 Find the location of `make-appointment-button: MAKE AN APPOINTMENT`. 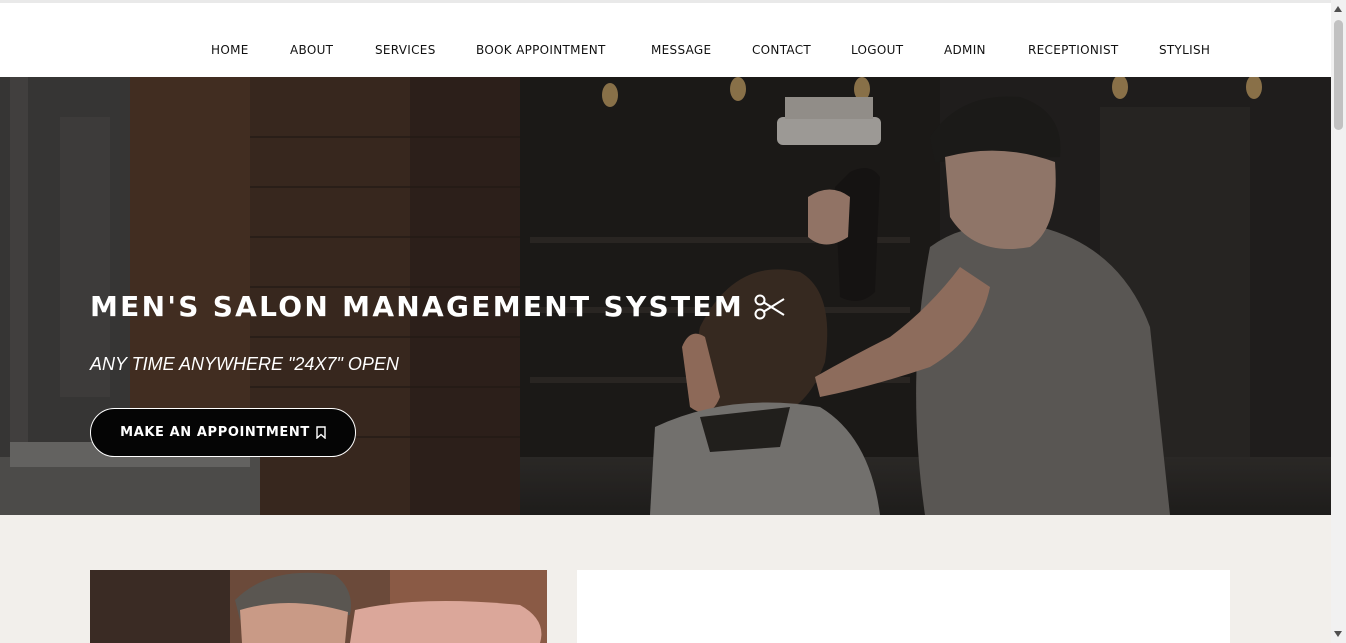

make-appointment-button: MAKE AN APPOINTMENT is located at coordinates (223, 432).